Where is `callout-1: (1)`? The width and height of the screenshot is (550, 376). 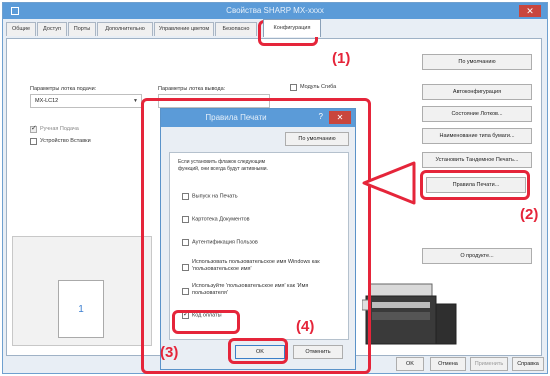
callout-1: (1) is located at coordinates (341, 58).